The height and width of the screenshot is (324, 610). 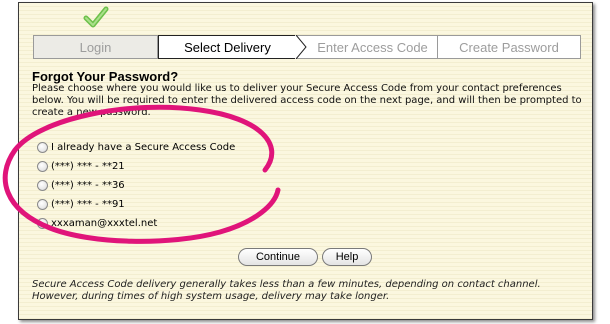 I want to click on button-row: Continue Help, so click(x=305, y=257).